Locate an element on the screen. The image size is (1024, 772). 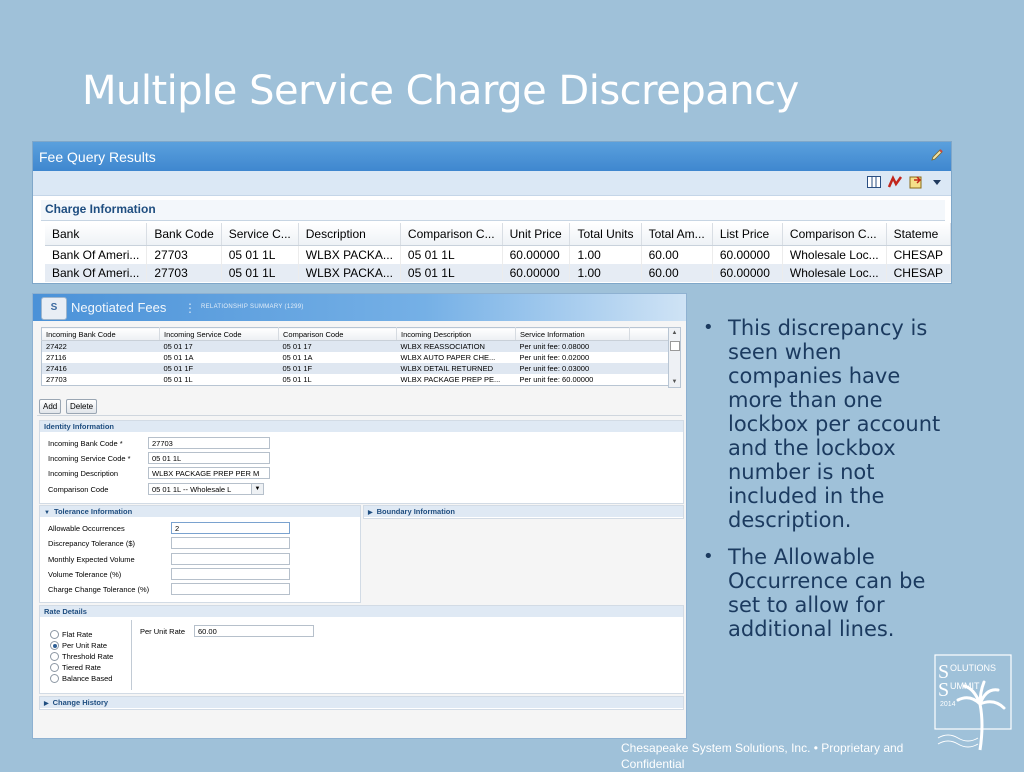
scroll-down-icon: ▼ is located at coordinates (674, 382).